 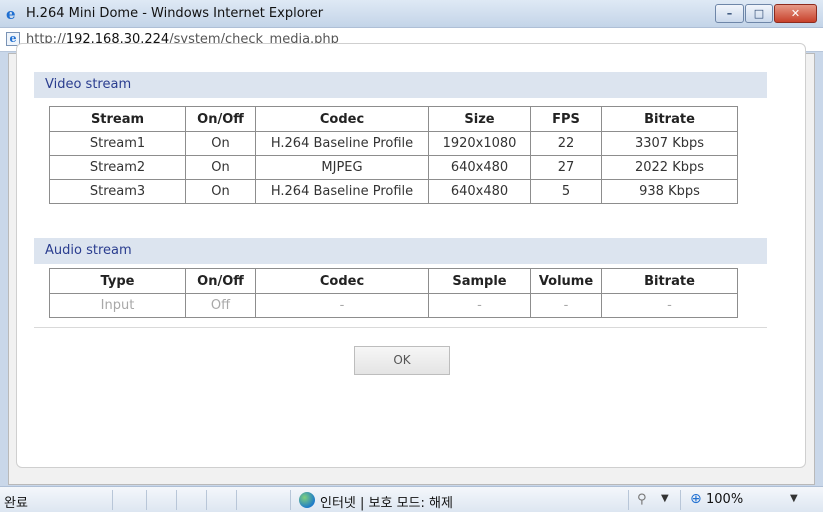 I want to click on column-header: Size, so click(x=479, y=119).